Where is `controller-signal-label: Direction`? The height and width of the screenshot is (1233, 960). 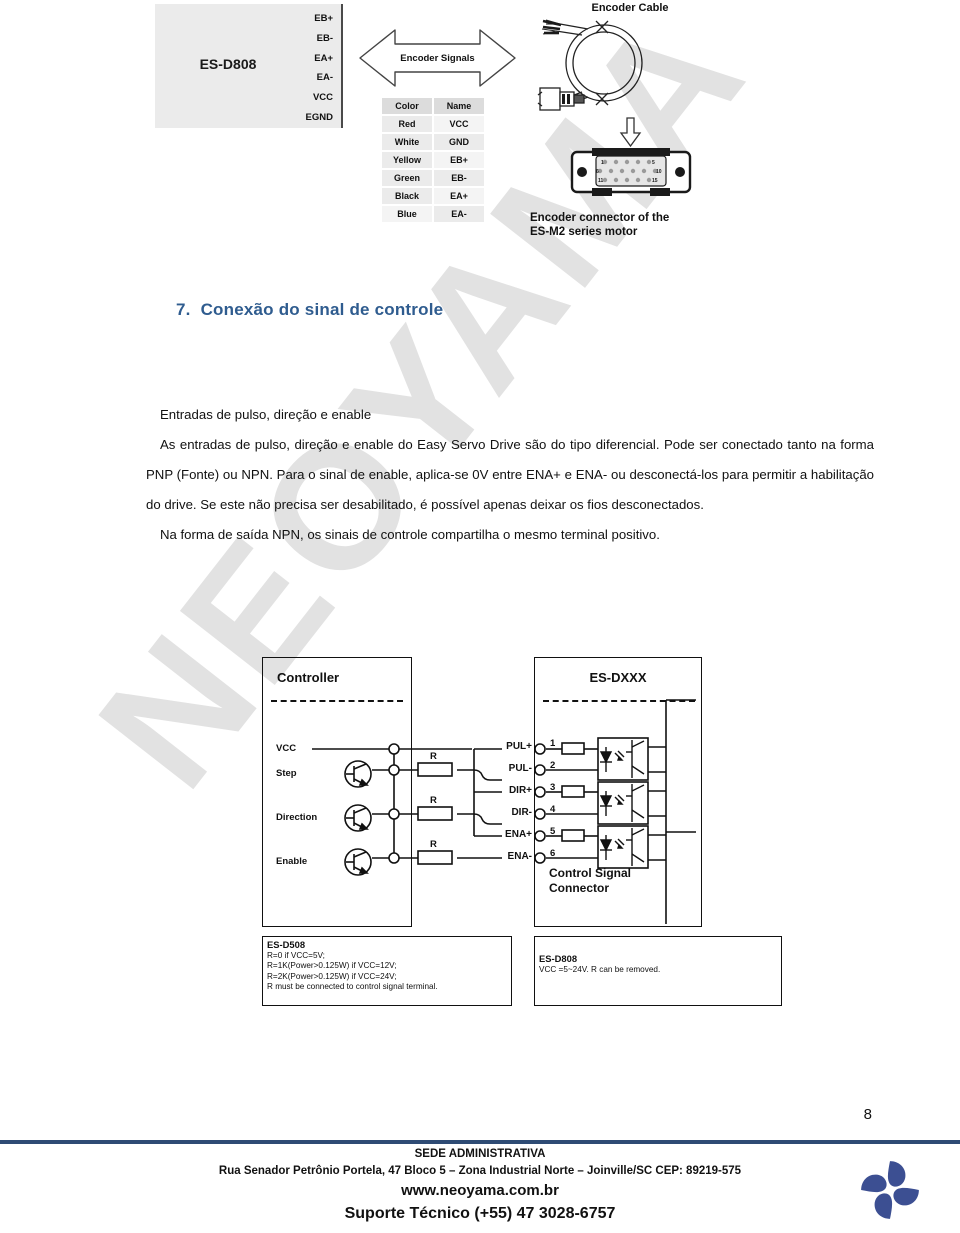 controller-signal-label: Direction is located at coordinates (297, 817).